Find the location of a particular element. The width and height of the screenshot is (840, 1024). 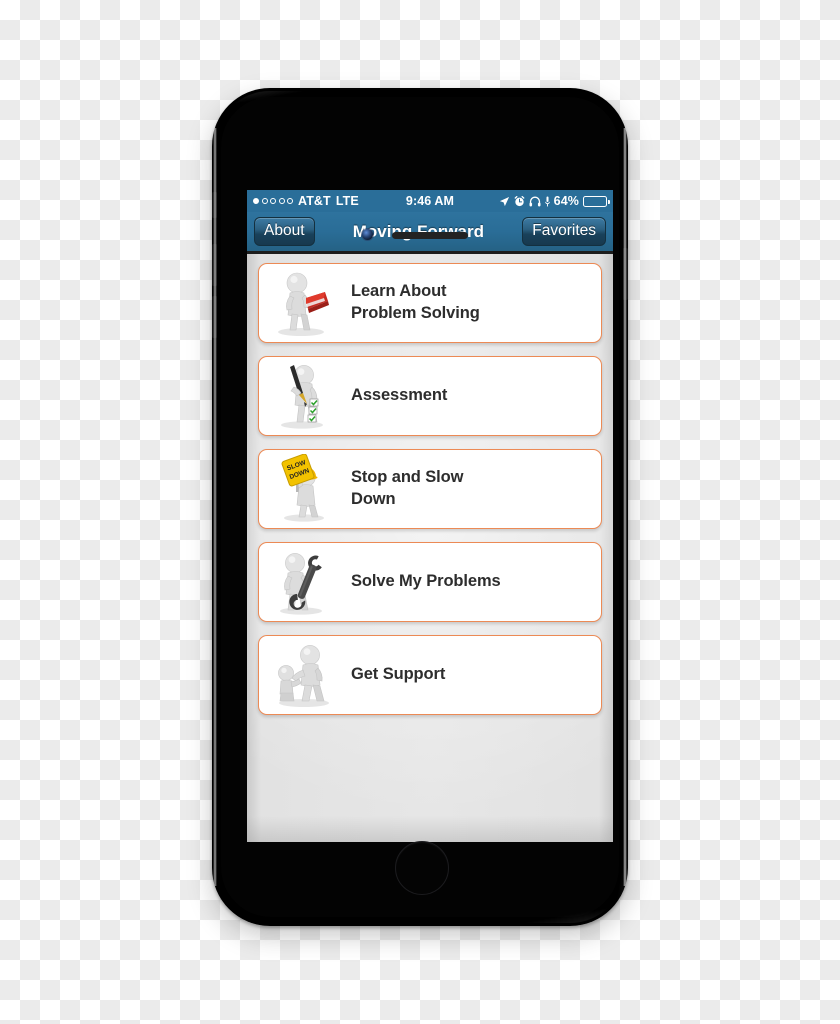

list-item-label: Get Support is located at coordinates (403, 675).